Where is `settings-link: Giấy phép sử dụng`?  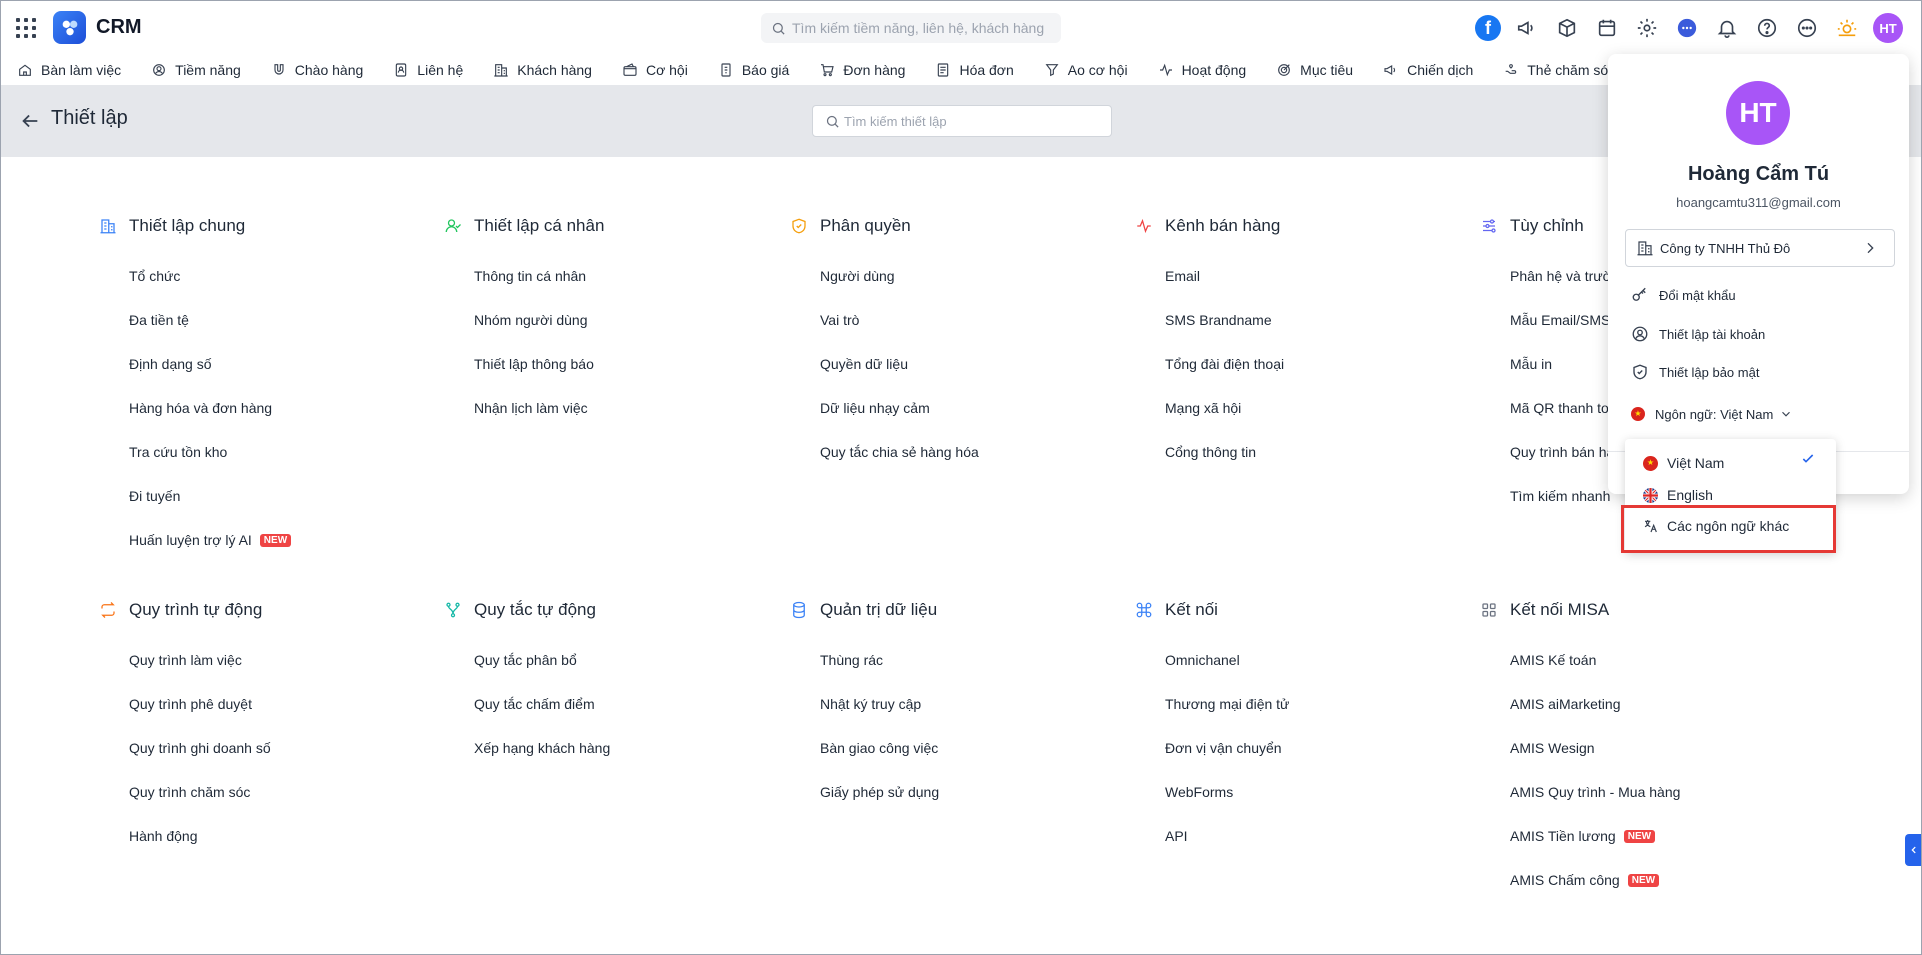 settings-link: Giấy phép sử dụng is located at coordinates (879, 792).